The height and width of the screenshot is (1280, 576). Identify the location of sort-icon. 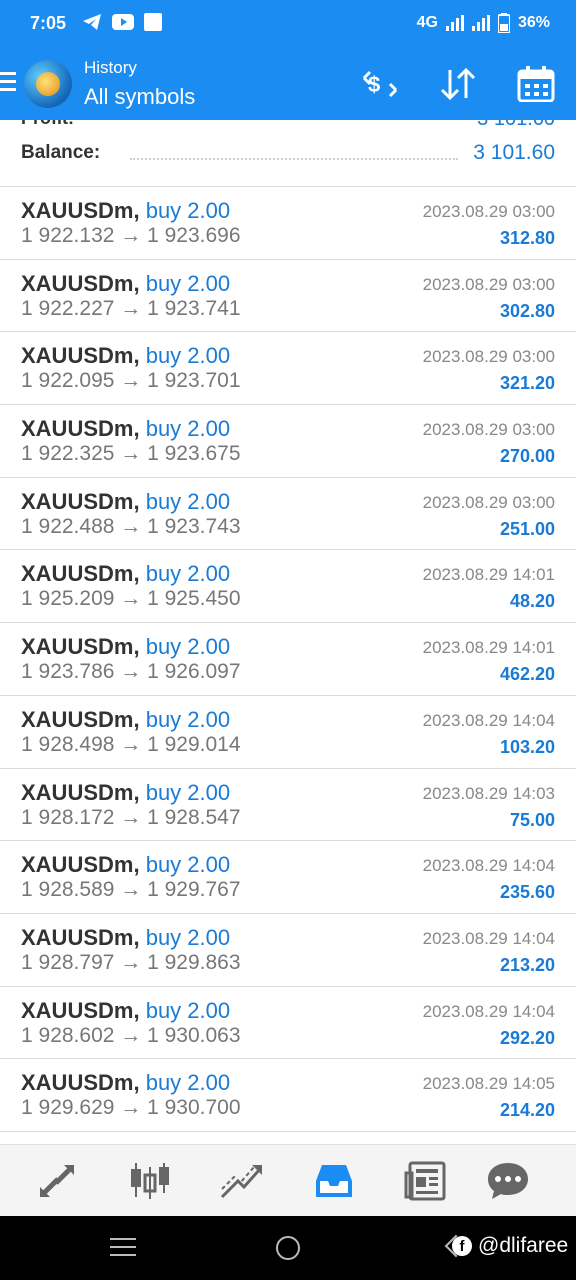
(458, 84).